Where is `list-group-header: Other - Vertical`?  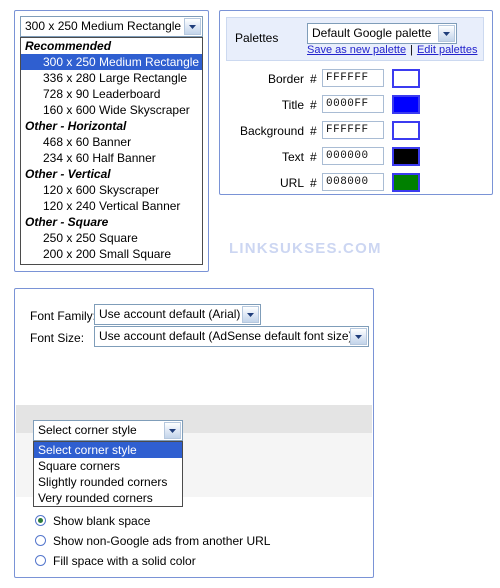
list-group-header: Other - Vertical is located at coordinates (68, 174).